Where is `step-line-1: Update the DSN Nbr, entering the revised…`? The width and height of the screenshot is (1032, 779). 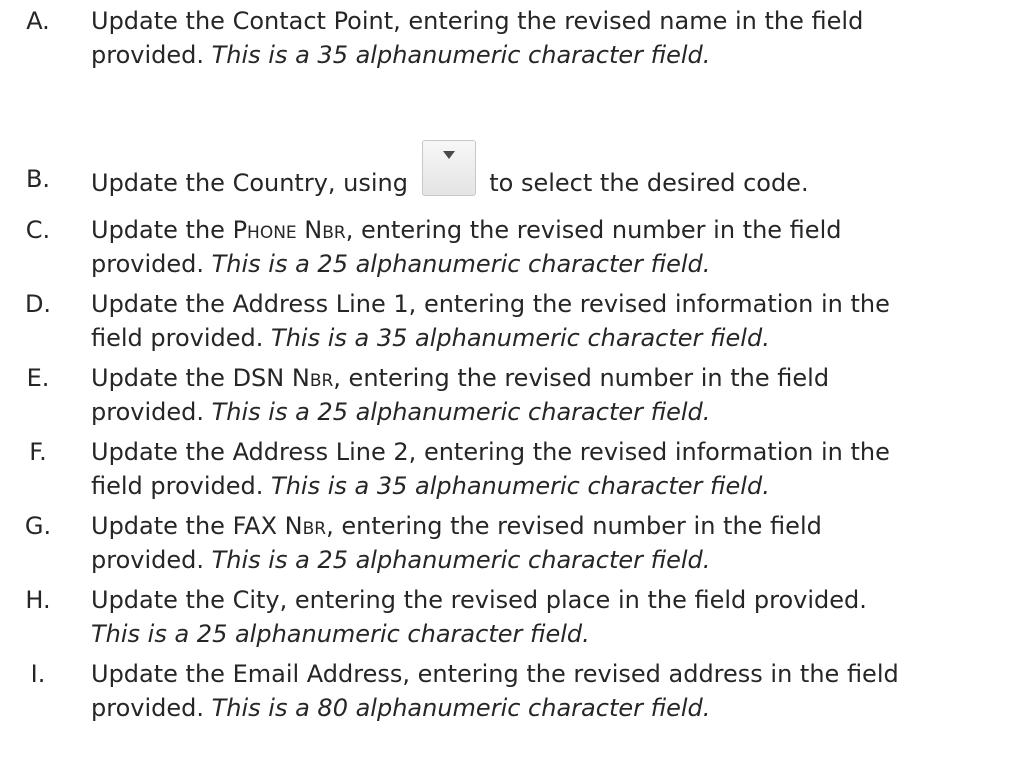 step-line-1: Update the DSN Nbr, entering the revised… is located at coordinates (556, 378).